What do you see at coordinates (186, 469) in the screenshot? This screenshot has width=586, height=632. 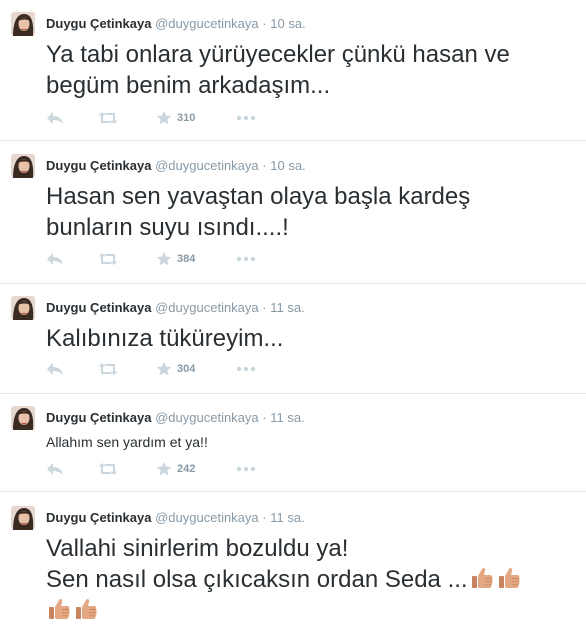 I see `favorite-count: 242` at bounding box center [186, 469].